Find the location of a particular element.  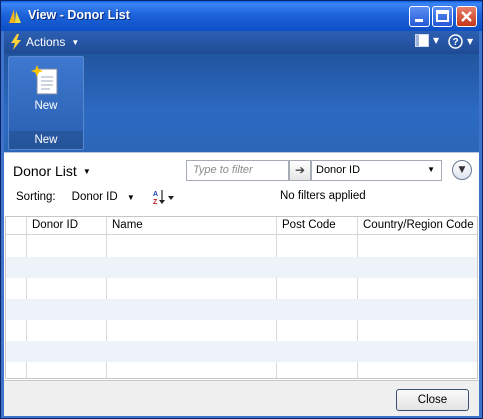

sorting-value: Donor ID is located at coordinates (94, 197).